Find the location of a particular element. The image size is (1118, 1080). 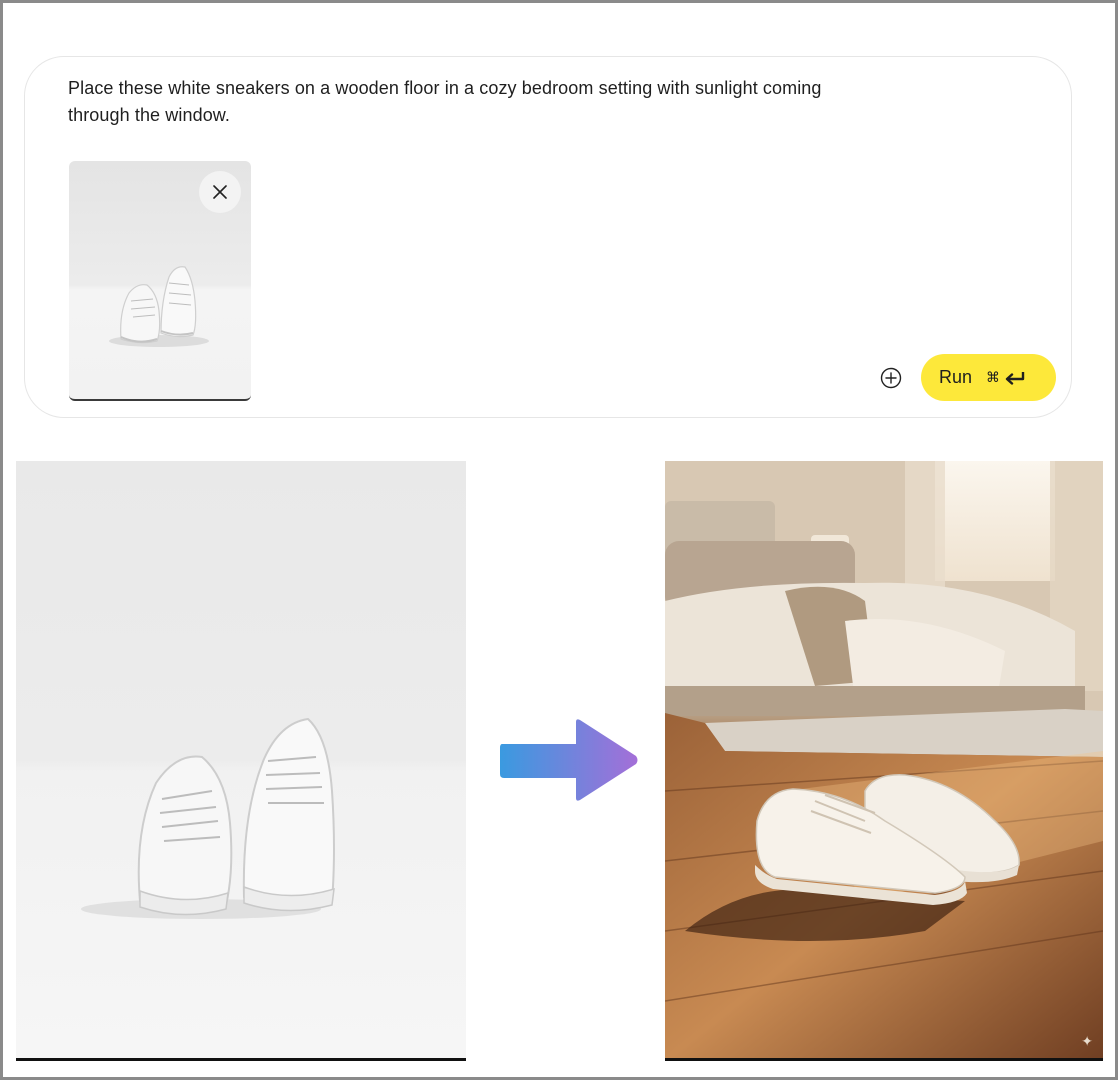

sparkle-icon: ✦ is located at coordinates (1087, 1041).